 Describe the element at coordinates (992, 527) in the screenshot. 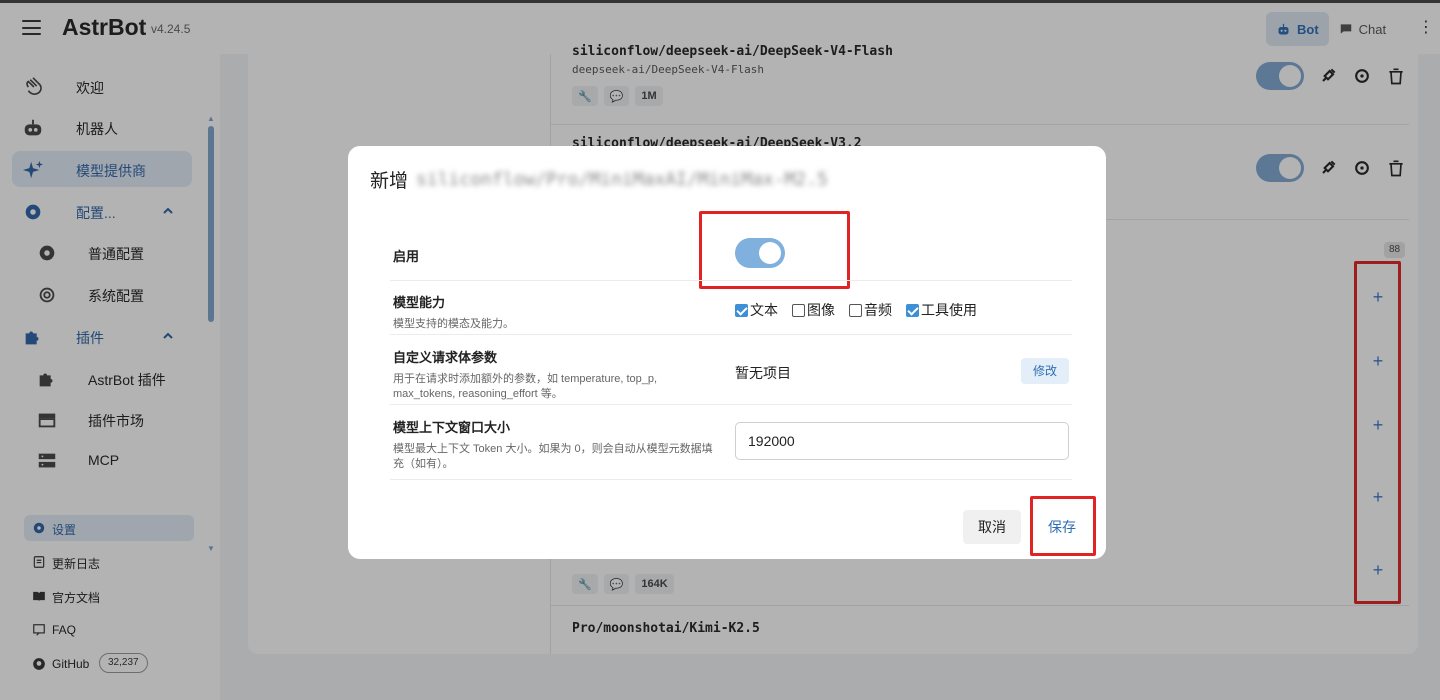

I see `cancel-button: 取消` at that location.